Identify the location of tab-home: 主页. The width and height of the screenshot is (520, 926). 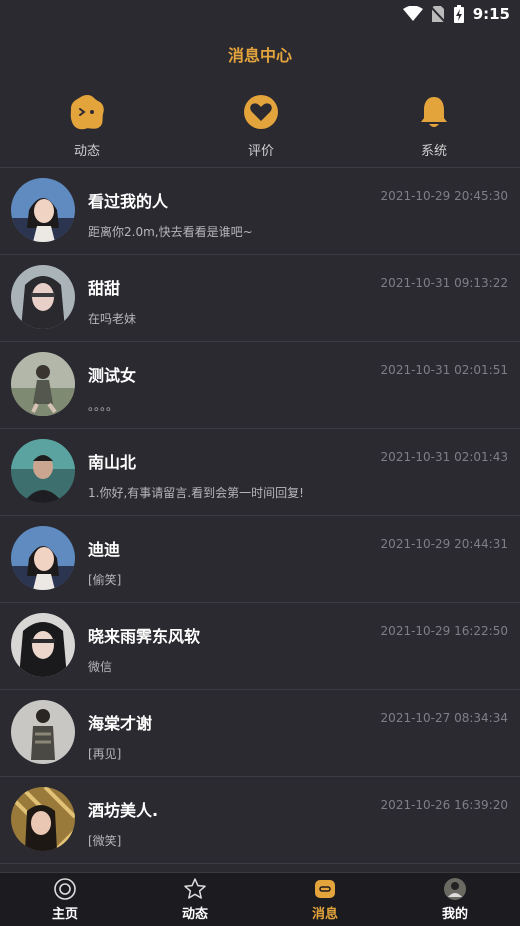
(65, 899).